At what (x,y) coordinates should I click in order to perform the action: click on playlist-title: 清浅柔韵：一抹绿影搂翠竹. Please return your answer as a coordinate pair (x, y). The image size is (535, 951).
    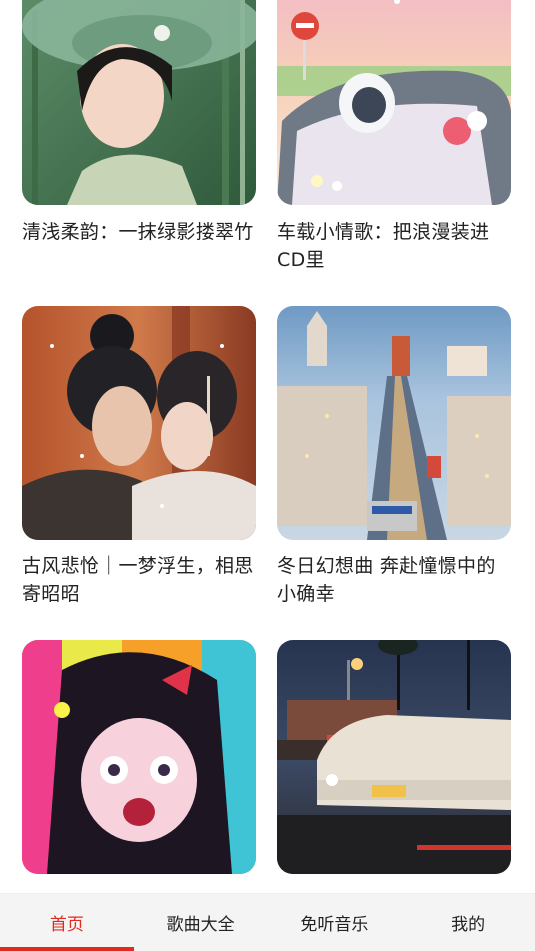
    Looking at the image, I should click on (140, 232).